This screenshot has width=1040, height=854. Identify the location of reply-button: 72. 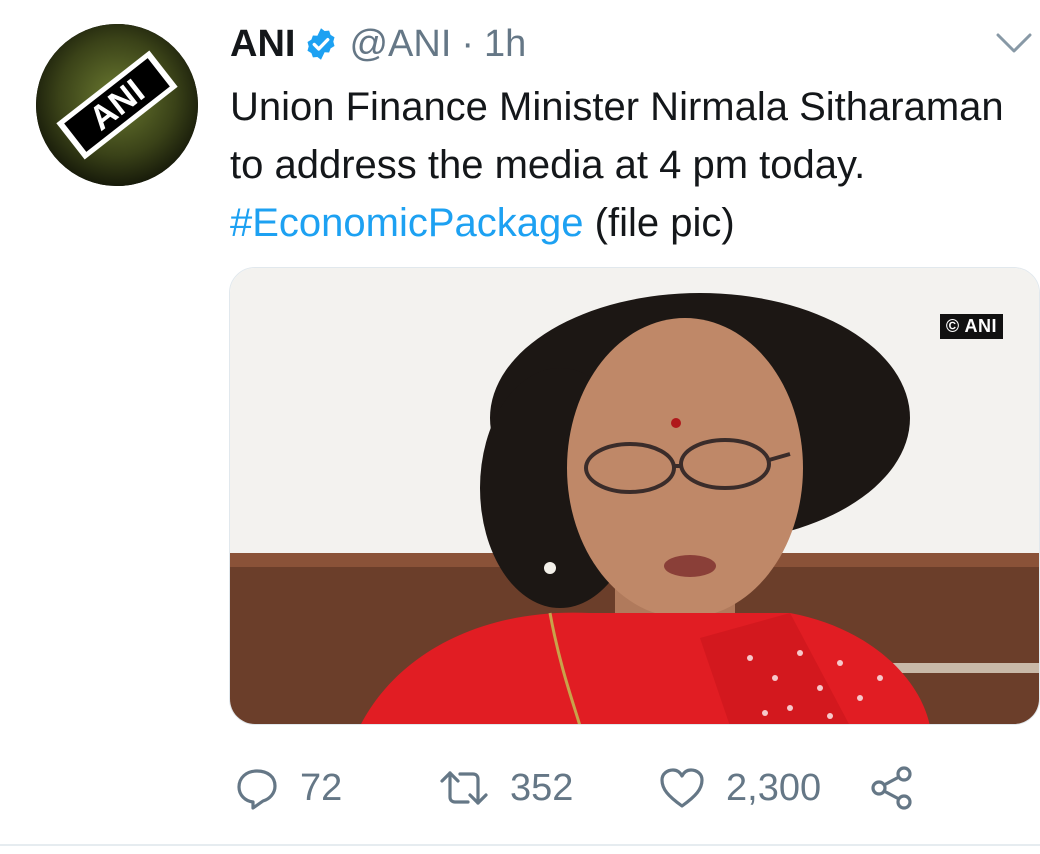
(288, 788).